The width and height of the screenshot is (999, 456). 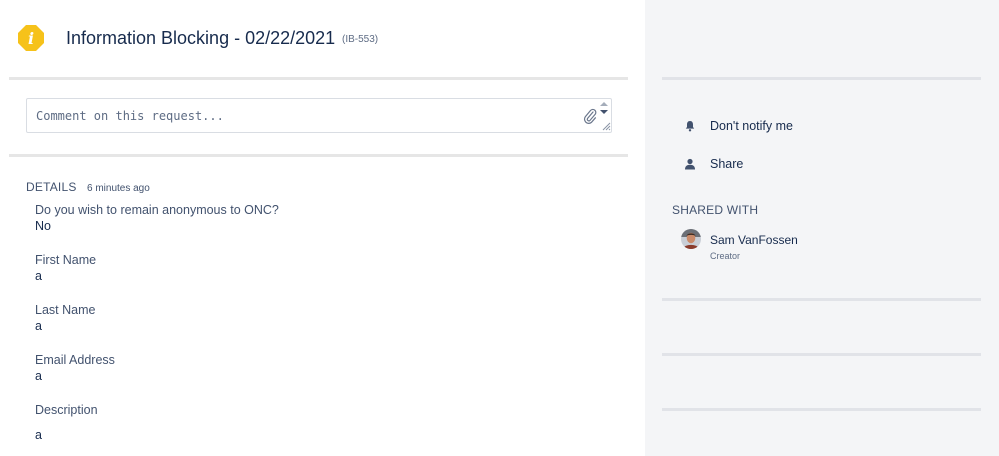 What do you see at coordinates (65, 318) in the screenshot?
I see `detail-field: Last Name a` at bounding box center [65, 318].